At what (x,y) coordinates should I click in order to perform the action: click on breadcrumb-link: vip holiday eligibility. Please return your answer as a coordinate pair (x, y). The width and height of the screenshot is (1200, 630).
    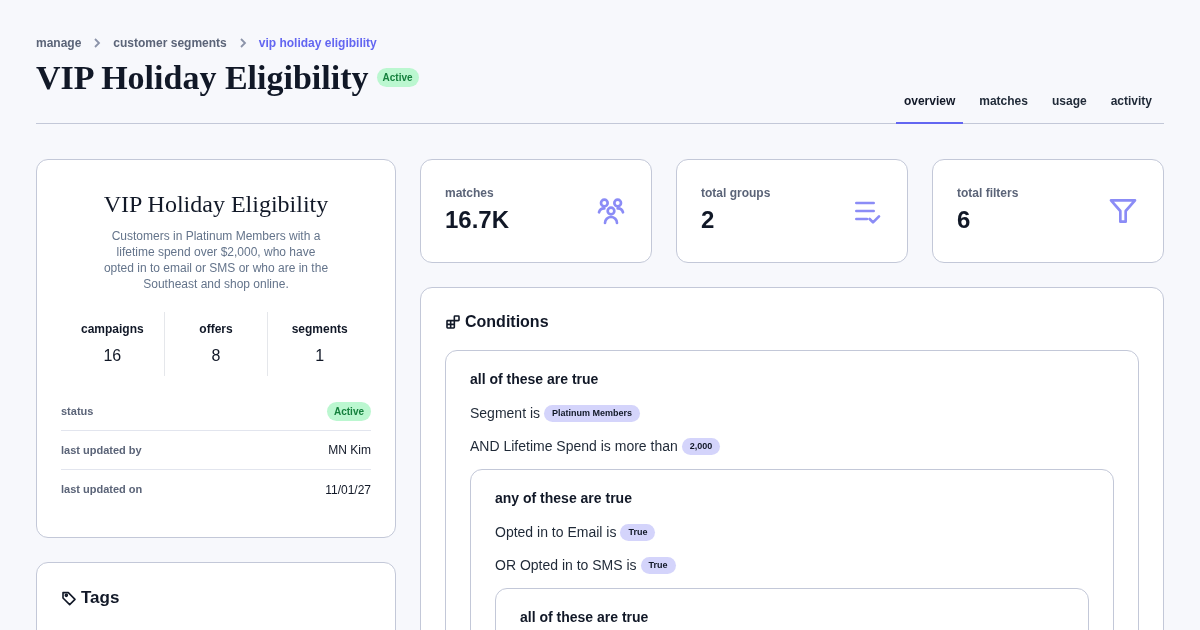
    Looking at the image, I should click on (317, 43).